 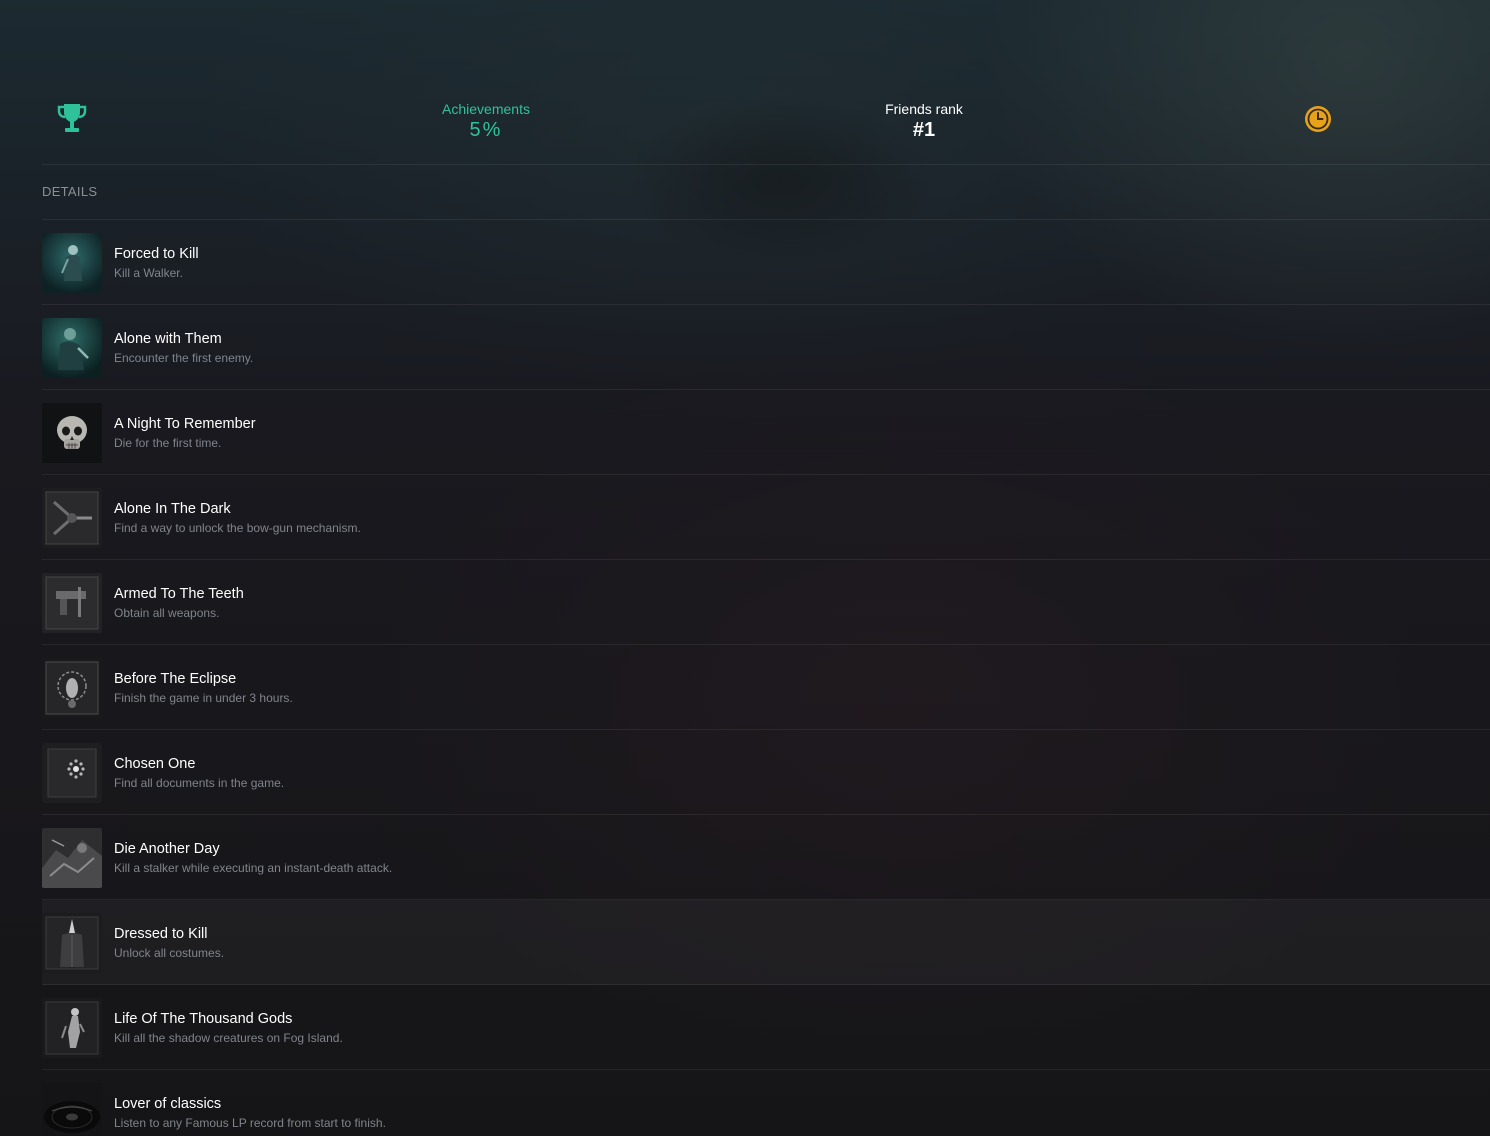 I want to click on achievement-title: Lover of classics, so click(x=168, y=1104).